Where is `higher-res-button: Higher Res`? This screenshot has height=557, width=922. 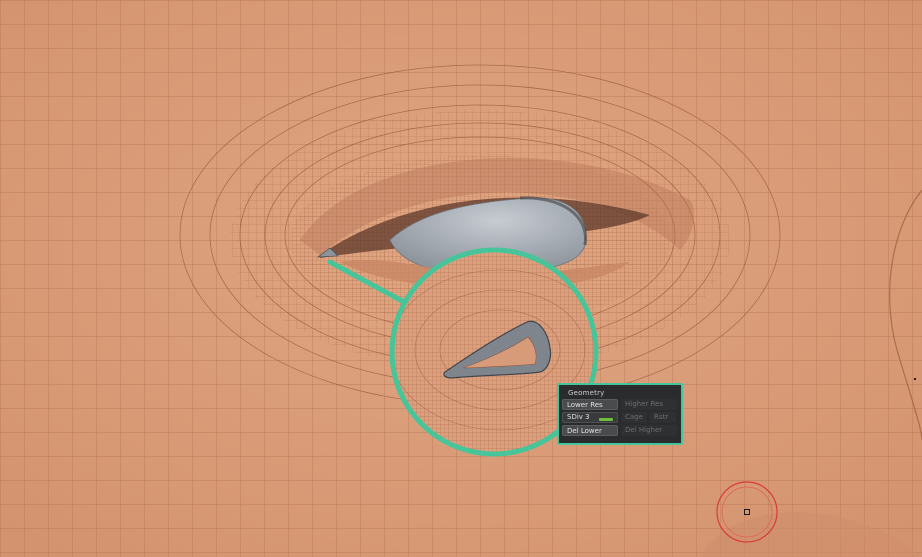
higher-res-button: Higher Res is located at coordinates (649, 404).